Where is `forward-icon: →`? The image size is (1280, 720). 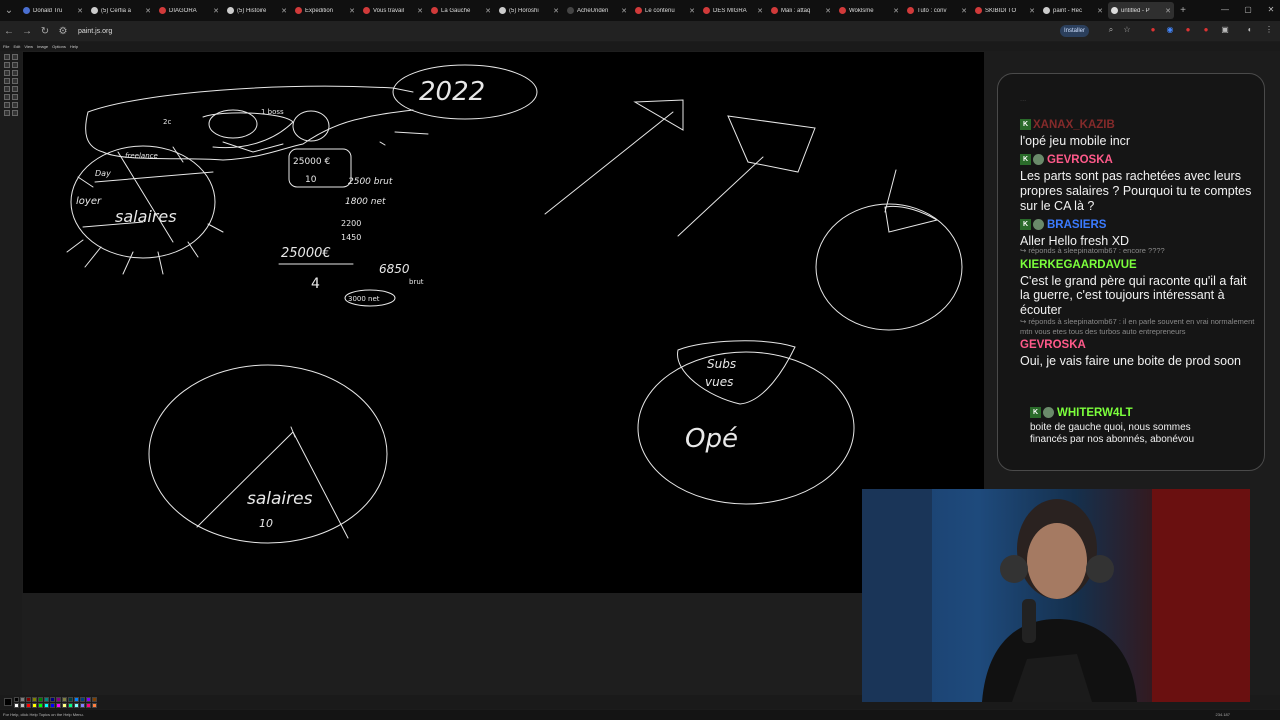 forward-icon: → is located at coordinates (27, 31).